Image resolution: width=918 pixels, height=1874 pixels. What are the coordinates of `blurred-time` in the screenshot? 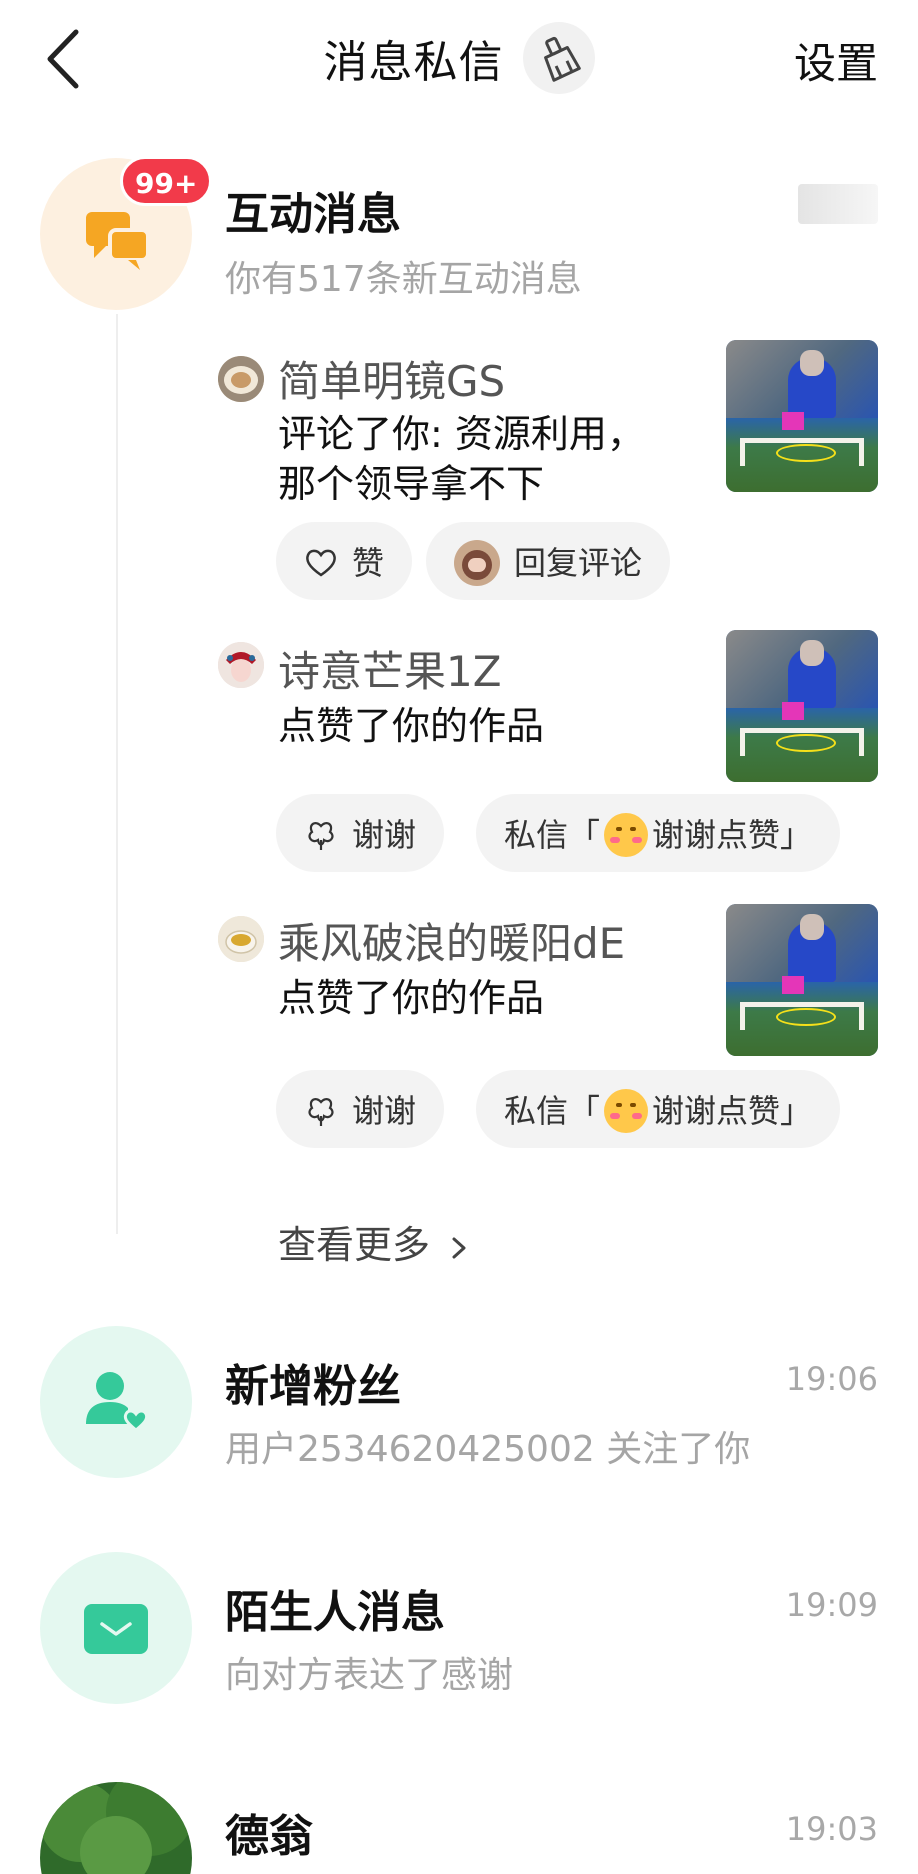 It's located at (838, 204).